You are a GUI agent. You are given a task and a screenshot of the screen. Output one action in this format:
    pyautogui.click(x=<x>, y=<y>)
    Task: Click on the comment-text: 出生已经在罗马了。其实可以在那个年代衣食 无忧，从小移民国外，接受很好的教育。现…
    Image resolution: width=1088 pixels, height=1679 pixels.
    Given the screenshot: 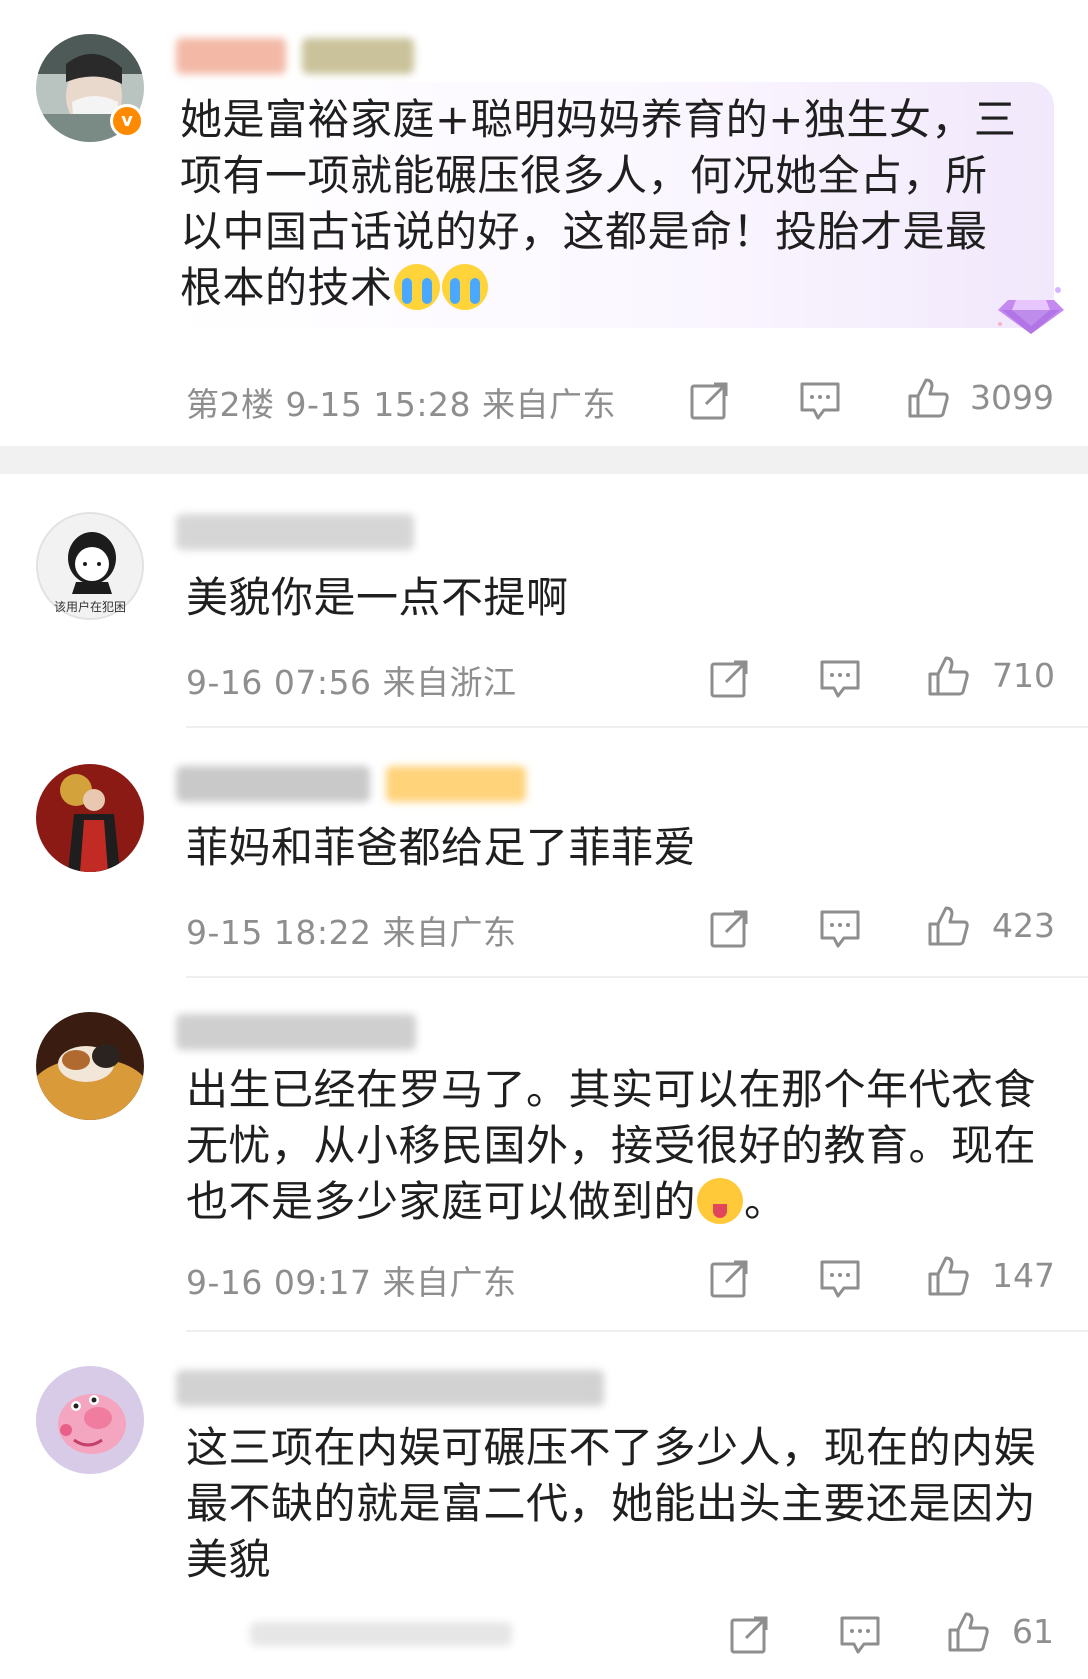 What is the action you would take?
    pyautogui.click(x=611, y=1146)
    